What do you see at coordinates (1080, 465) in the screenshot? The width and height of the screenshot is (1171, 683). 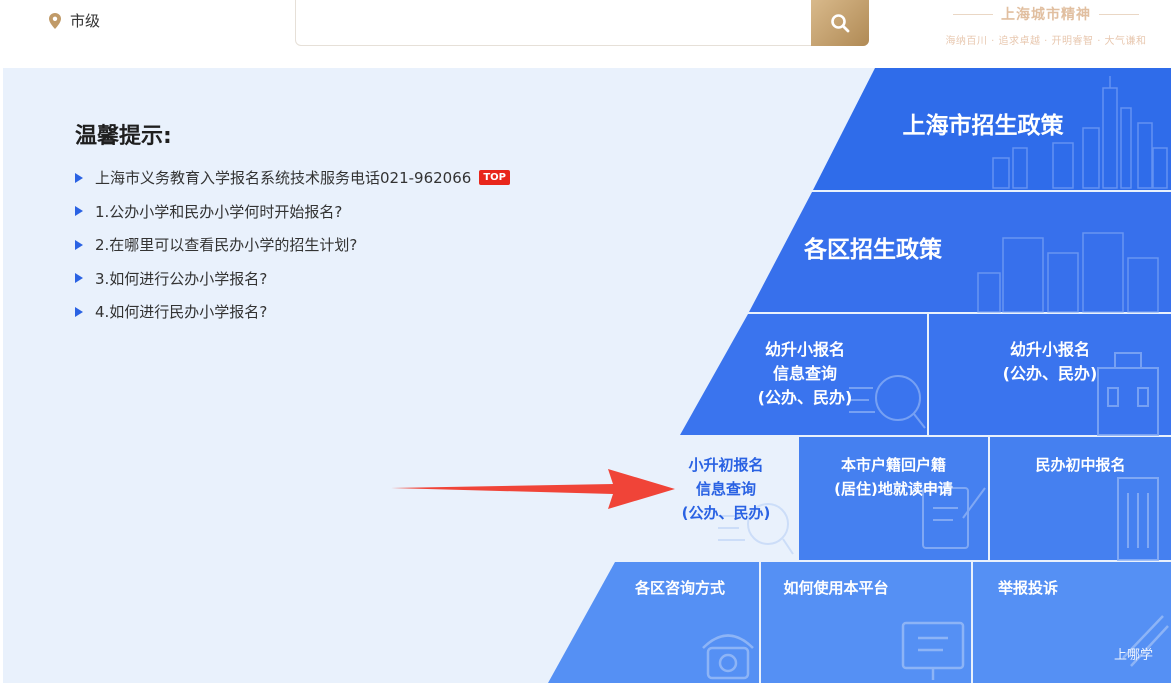 I see `tile-private-middle-label: 民办初中报名` at bounding box center [1080, 465].